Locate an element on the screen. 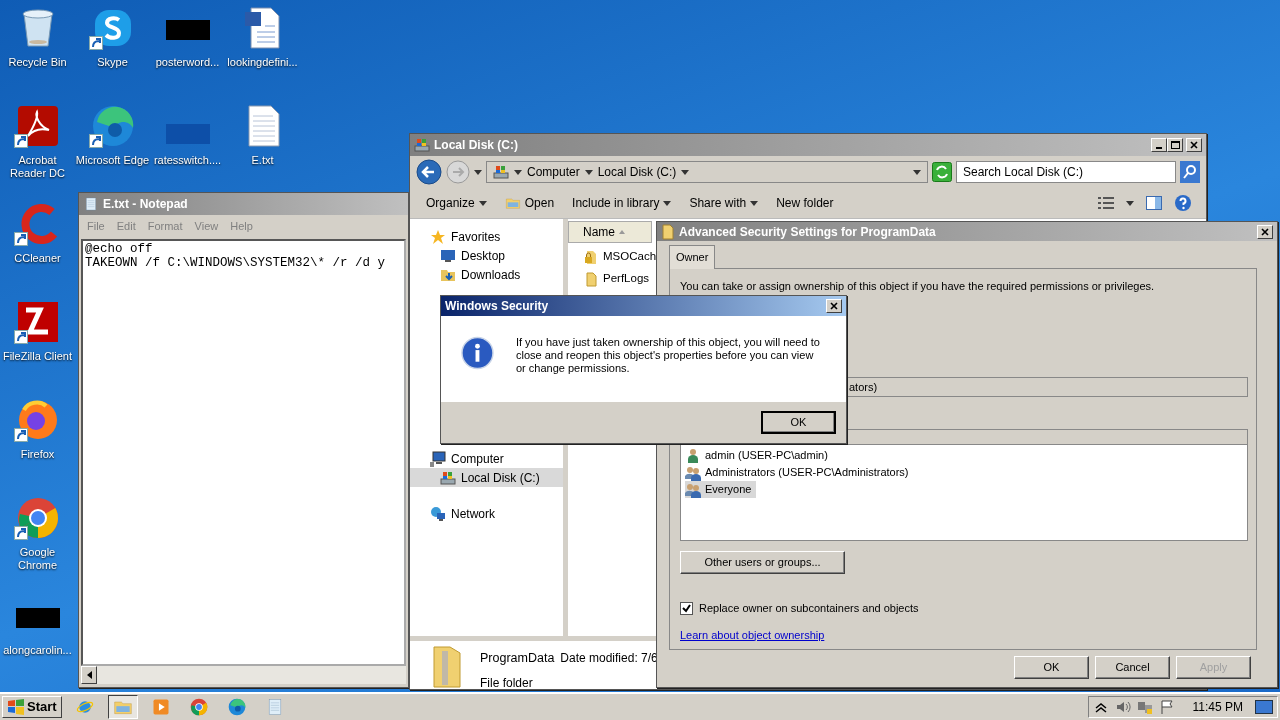  address-bar: Computer Local Disk (C:) is located at coordinates (707, 172).